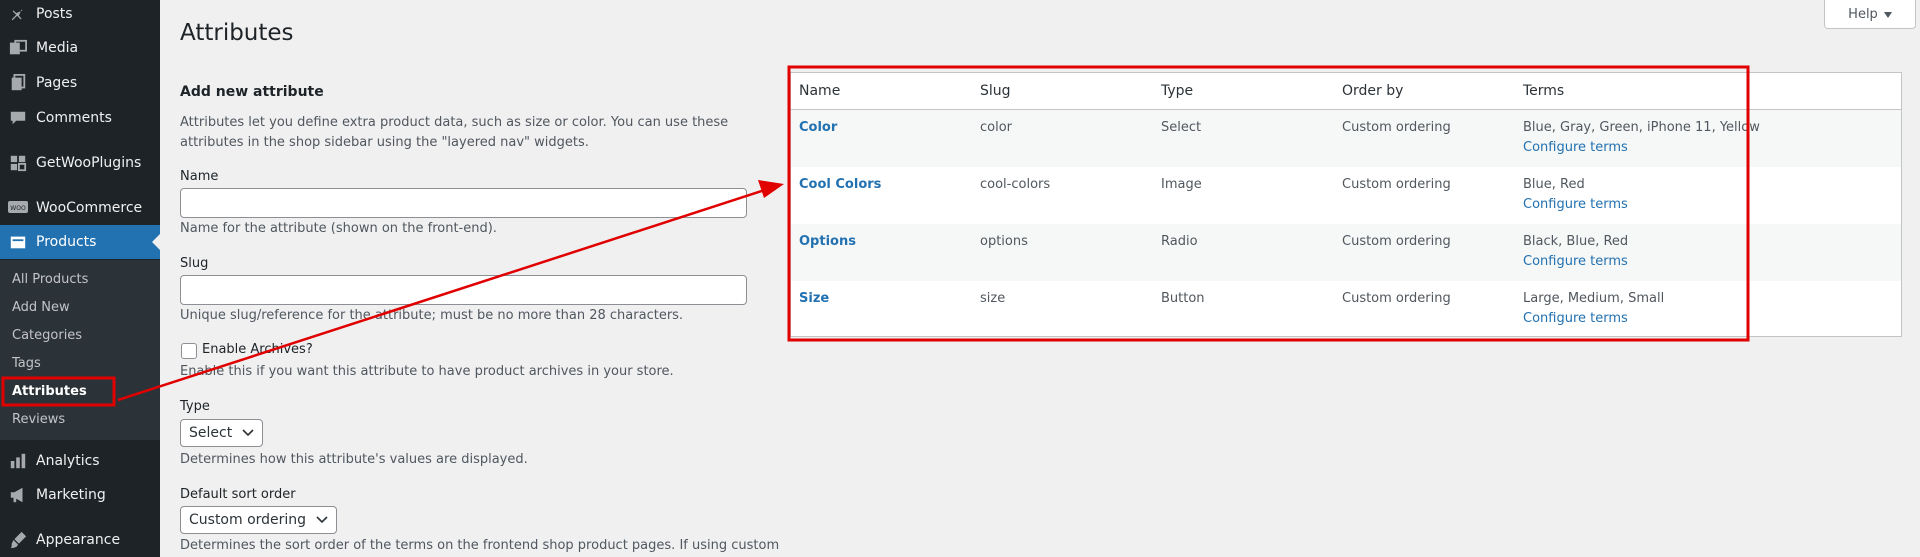 Image resolution: width=1920 pixels, height=557 pixels. Describe the element at coordinates (1183, 298) in the screenshot. I see `attribute-type: Button` at that location.